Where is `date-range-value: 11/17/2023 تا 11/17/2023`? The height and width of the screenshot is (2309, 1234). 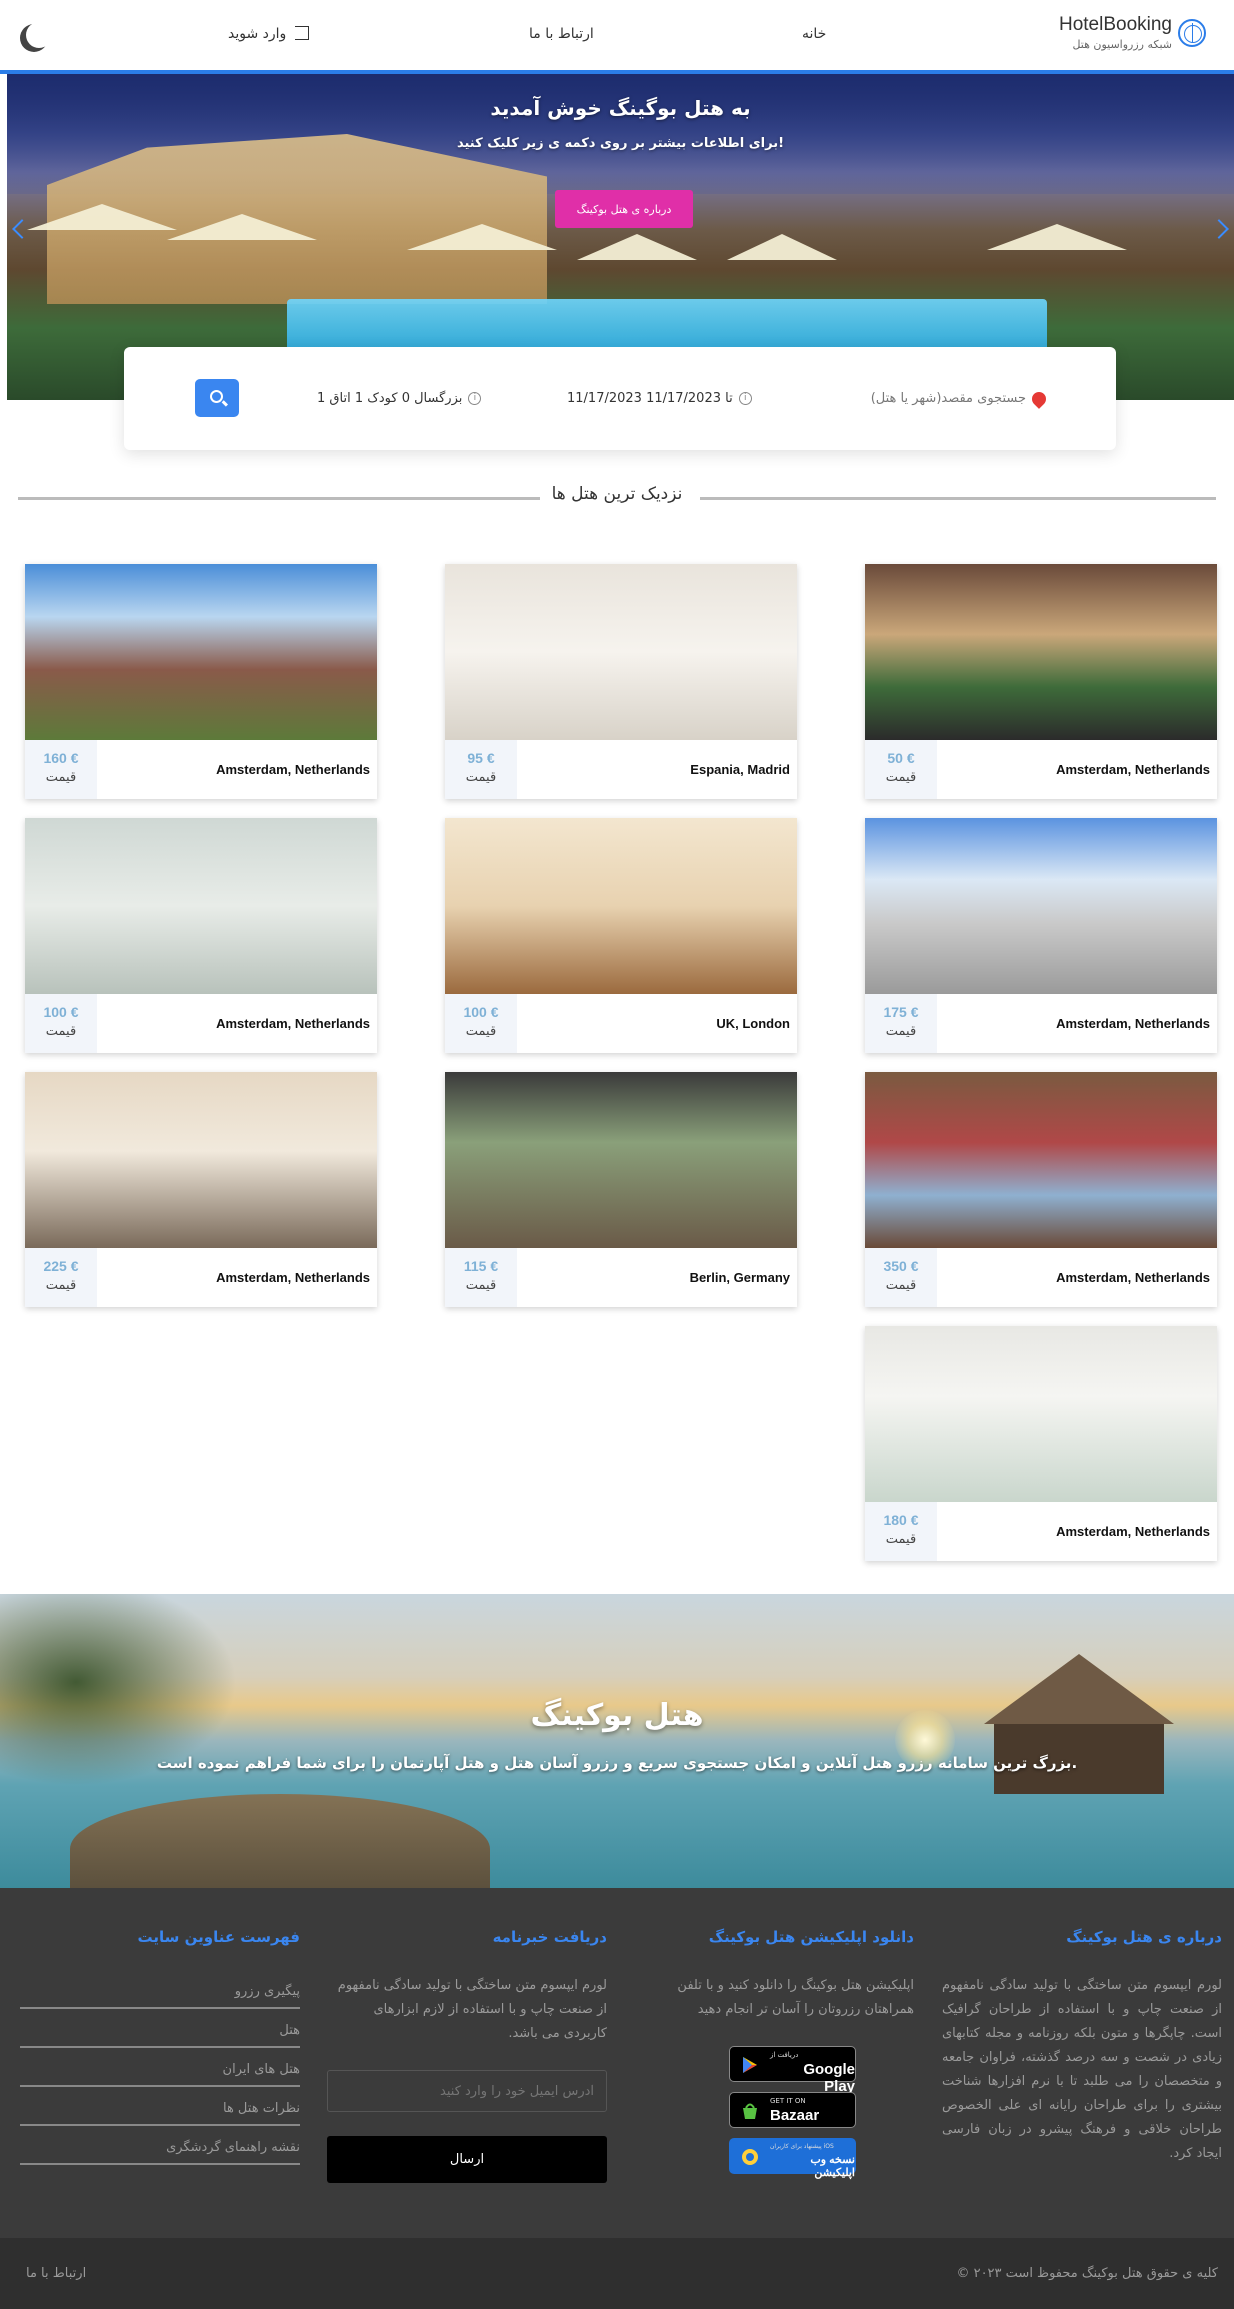
date-range-value: 11/17/2023 تا 11/17/2023 is located at coordinates (650, 398).